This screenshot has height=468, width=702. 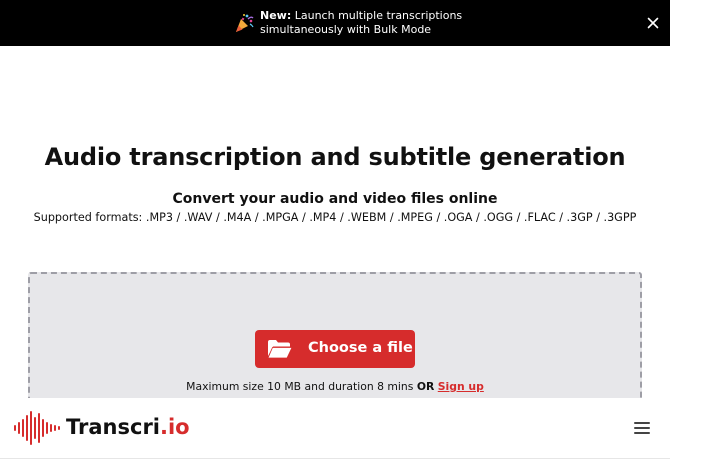 What do you see at coordinates (280, 349) in the screenshot?
I see `folder-open-icon` at bounding box center [280, 349].